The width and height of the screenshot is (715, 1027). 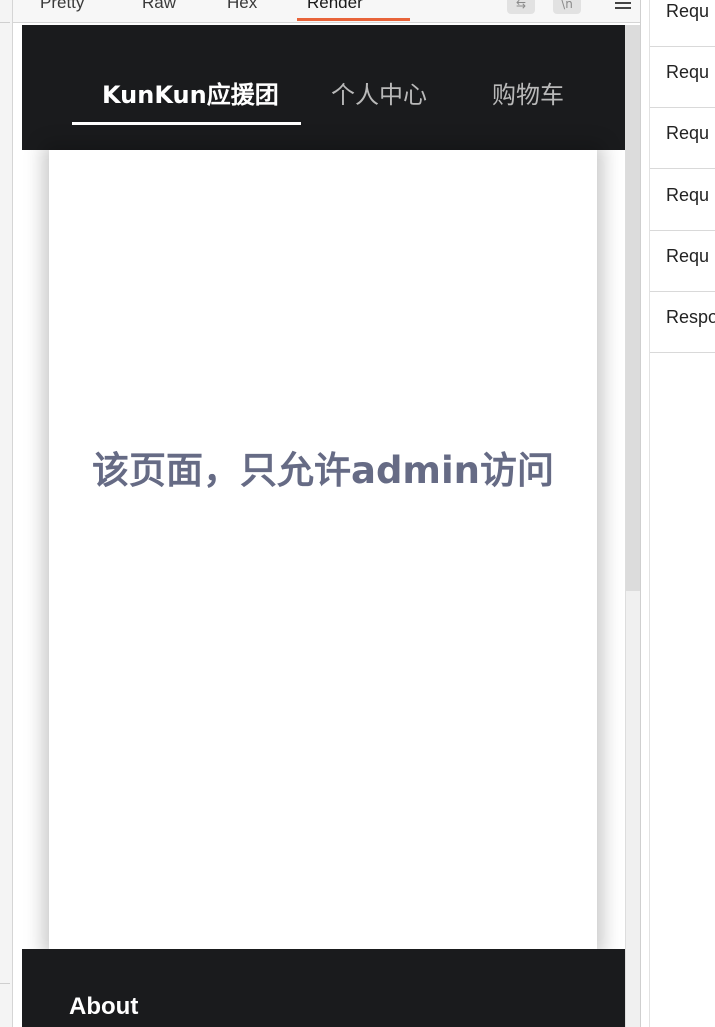 What do you see at coordinates (6, 513) in the screenshot?
I see `left-panel-strip` at bounding box center [6, 513].